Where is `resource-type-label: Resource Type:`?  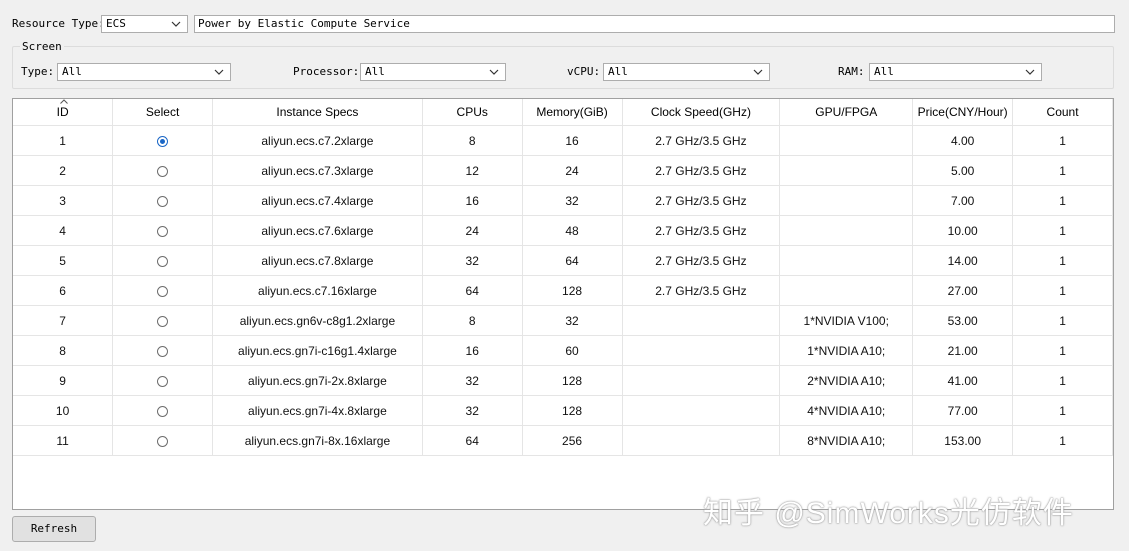 resource-type-label: Resource Type: is located at coordinates (58, 23).